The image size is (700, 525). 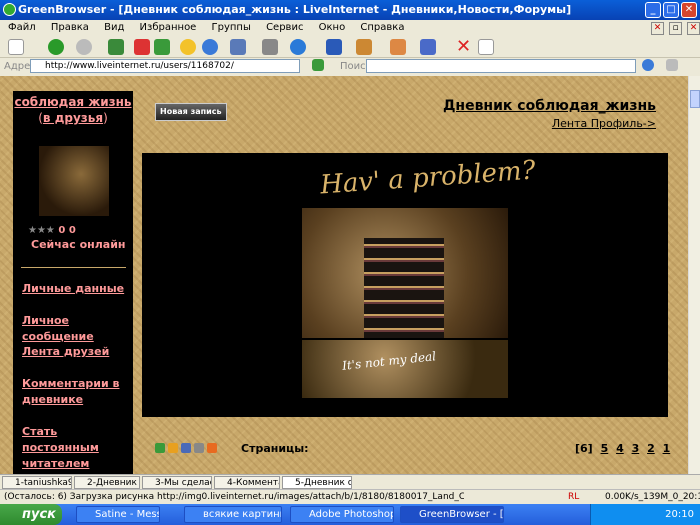 I want to click on search-engine-icon, so click(x=648, y=65).